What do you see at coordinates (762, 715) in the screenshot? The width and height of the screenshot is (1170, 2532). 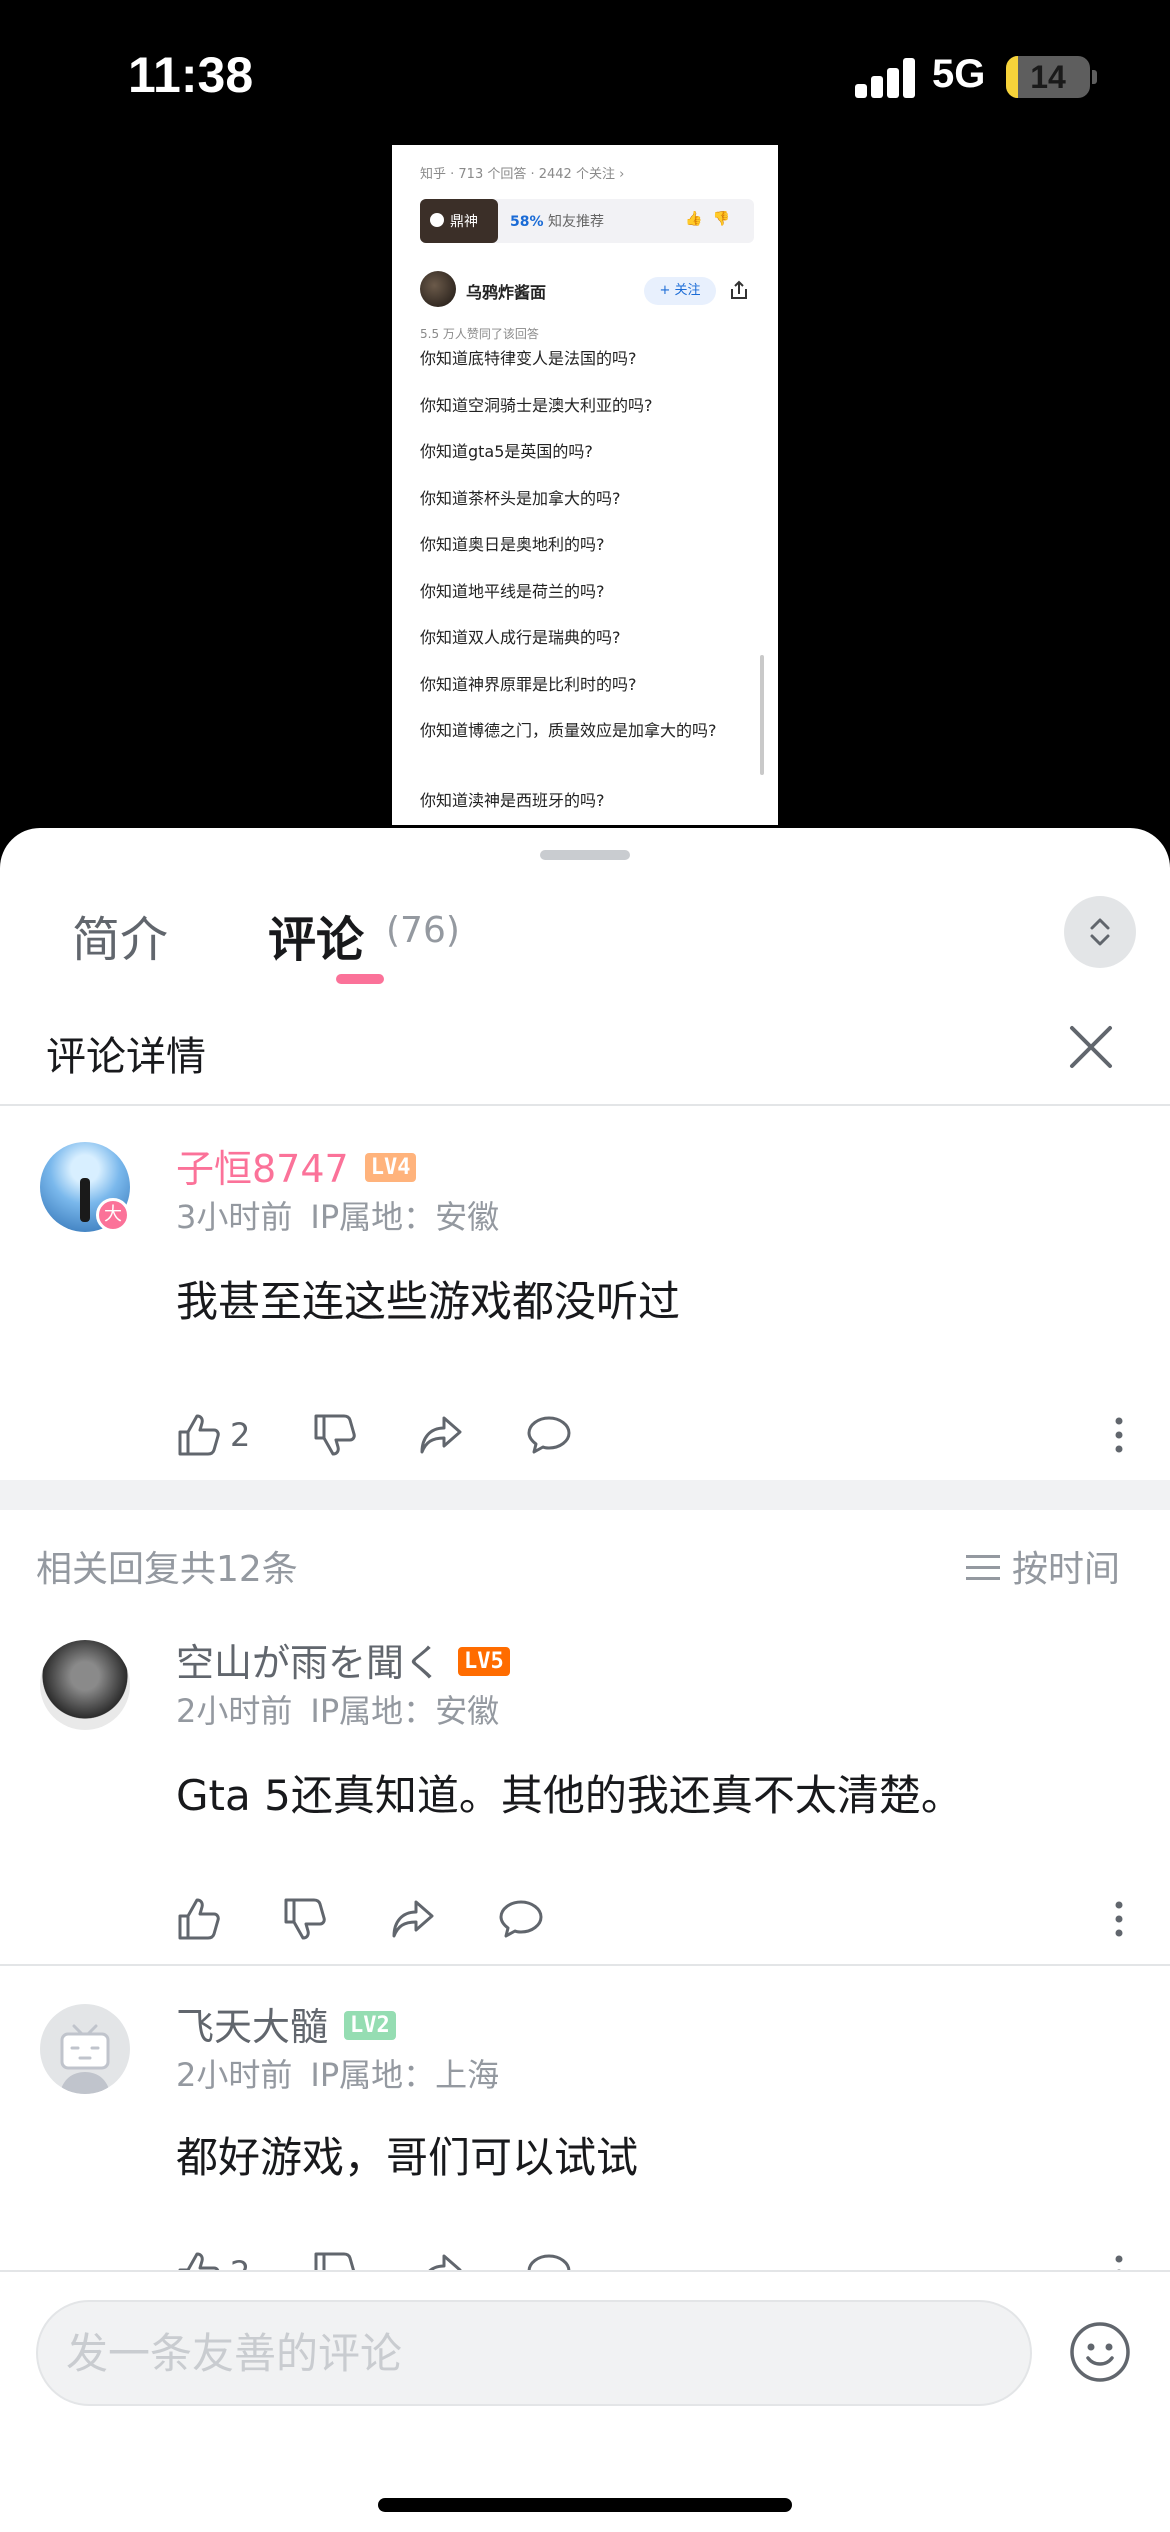 I see `video-scrollbar` at bounding box center [762, 715].